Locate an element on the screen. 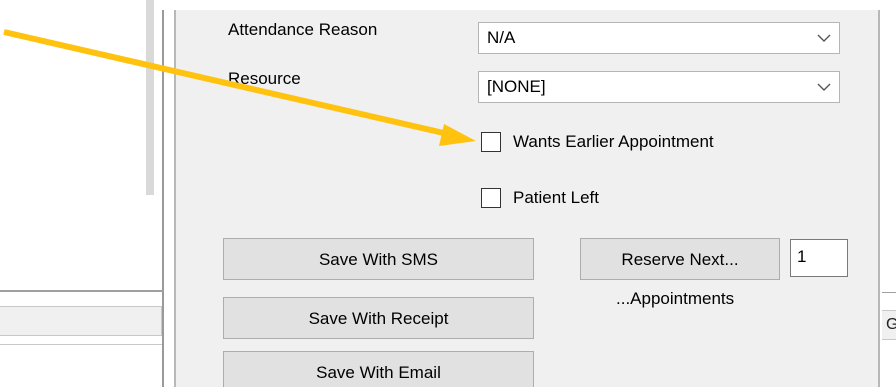  attendance-reason-value: N/A is located at coordinates (501, 37).